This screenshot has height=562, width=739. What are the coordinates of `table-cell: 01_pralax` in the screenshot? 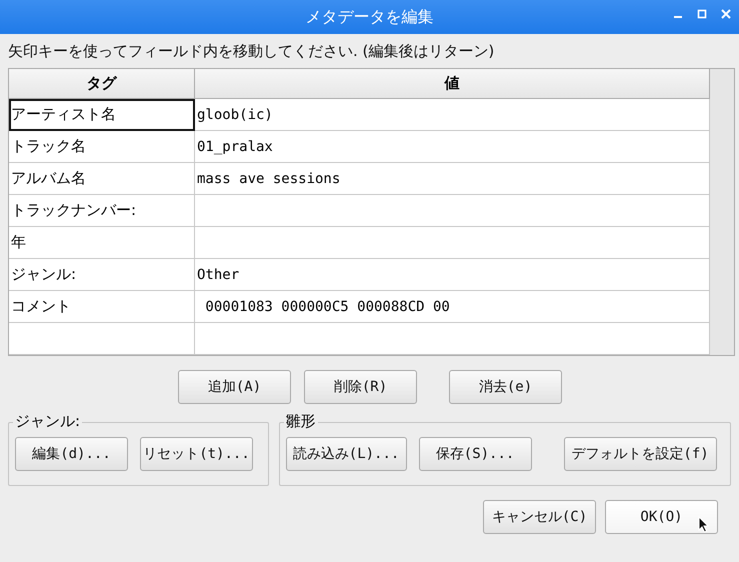 It's located at (452, 147).